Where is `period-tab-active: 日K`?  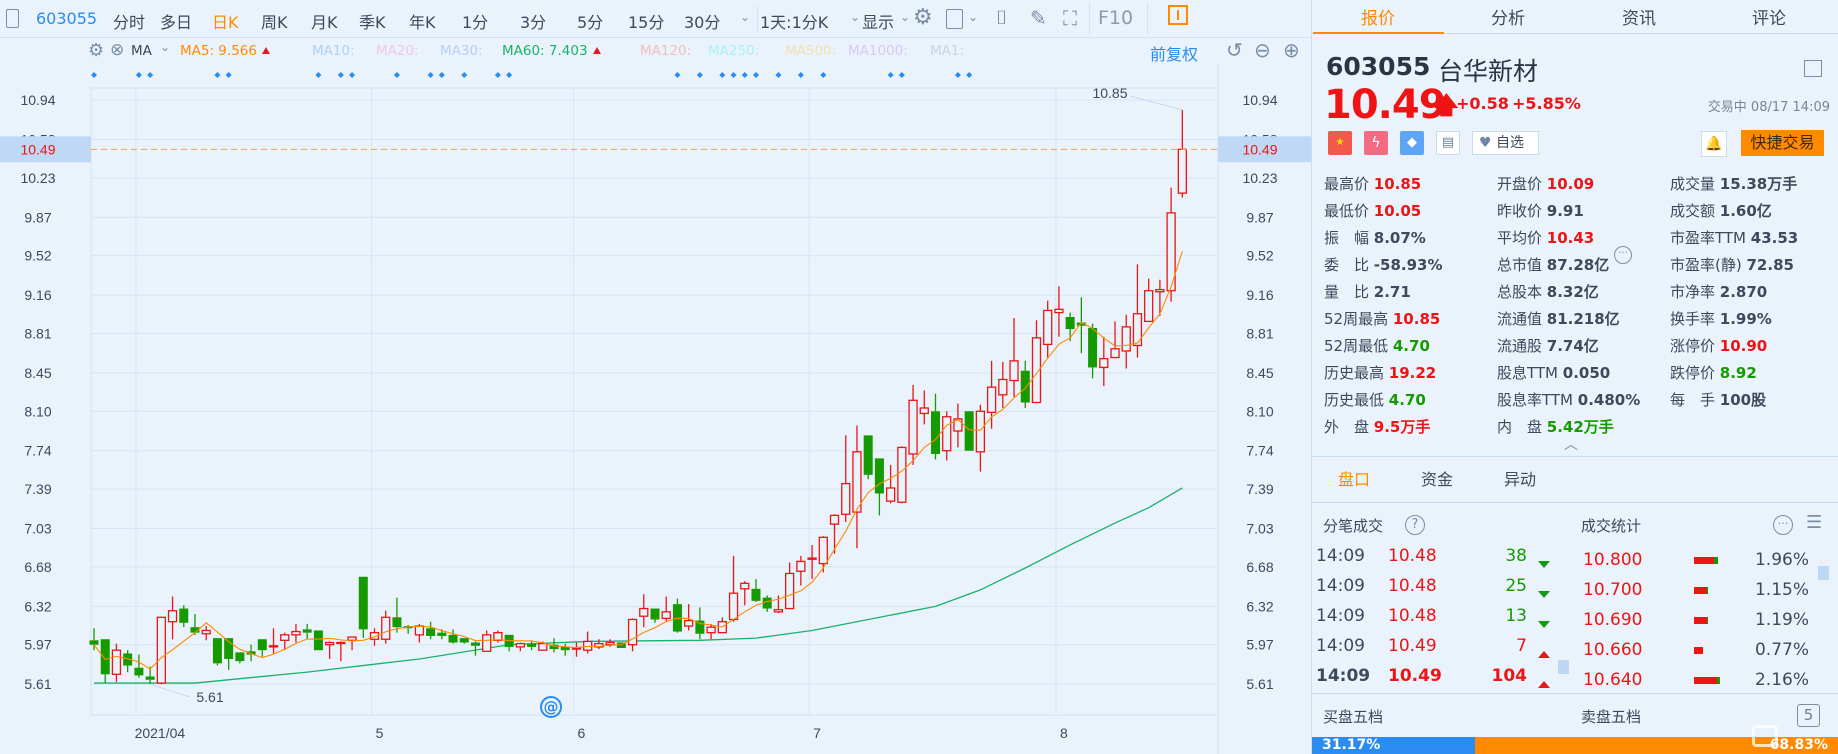
period-tab-active: 日K is located at coordinates (225, 21).